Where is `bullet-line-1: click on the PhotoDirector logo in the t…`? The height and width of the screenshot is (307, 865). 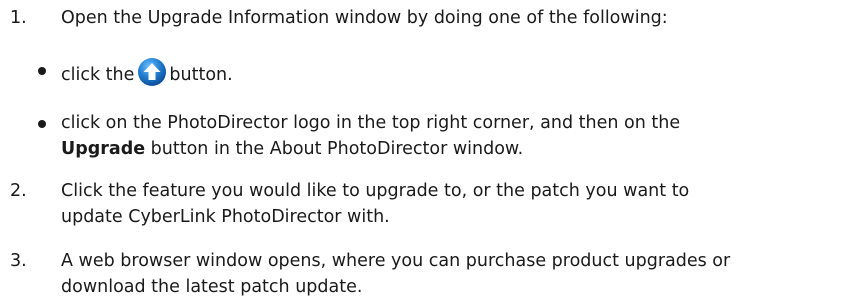 bullet-line-1: click on the PhotoDirector logo in the t… is located at coordinates (371, 123).